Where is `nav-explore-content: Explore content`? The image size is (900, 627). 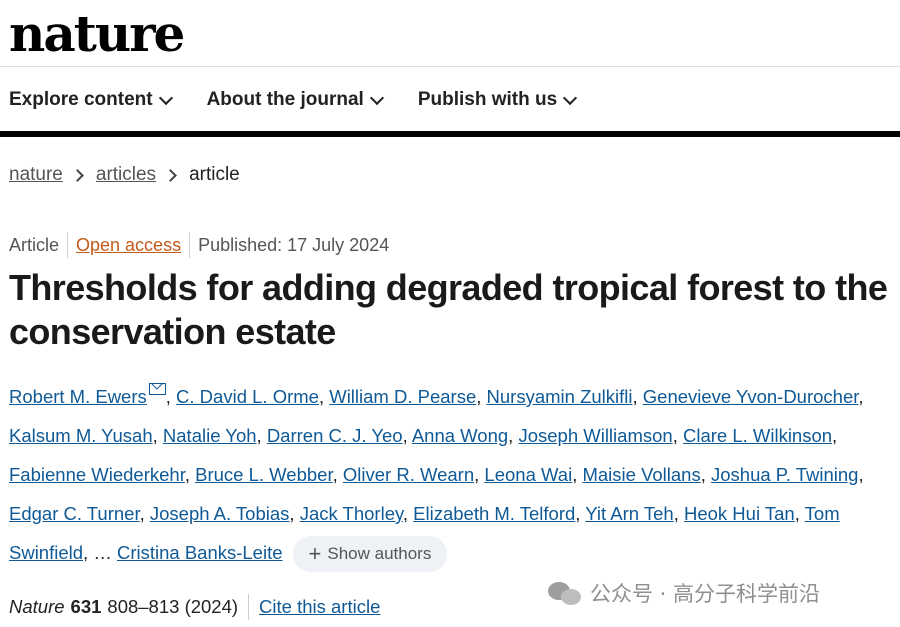
nav-explore-content: Explore content is located at coordinates (91, 100).